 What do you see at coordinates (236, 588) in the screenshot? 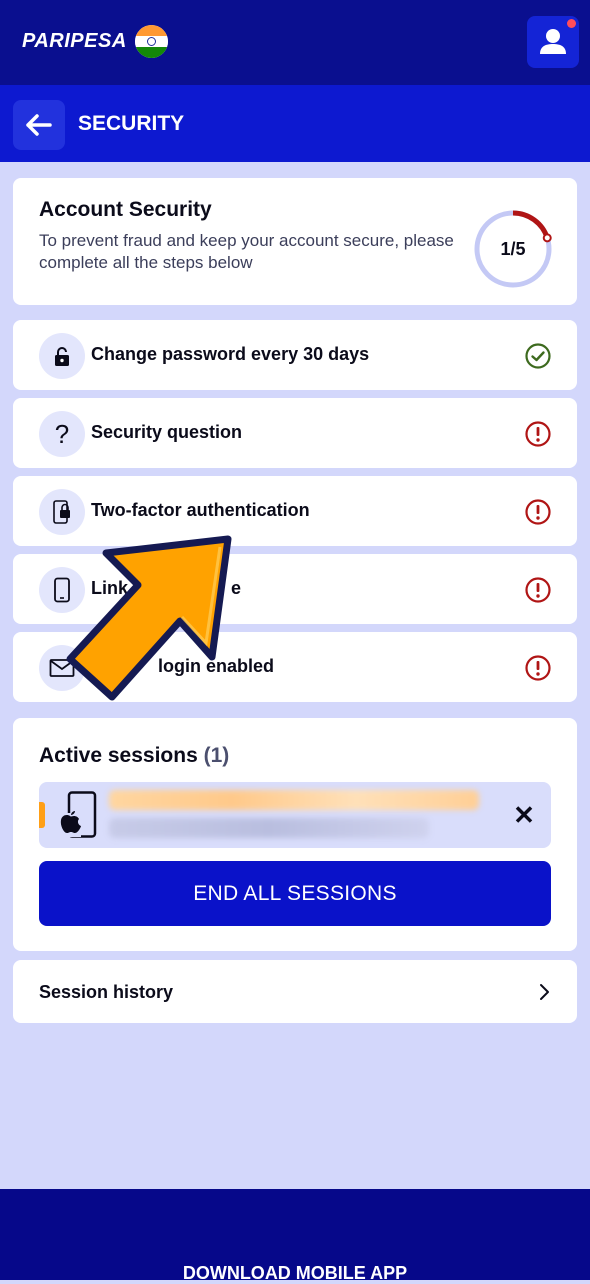
I see `step-label-part: e` at bounding box center [236, 588].